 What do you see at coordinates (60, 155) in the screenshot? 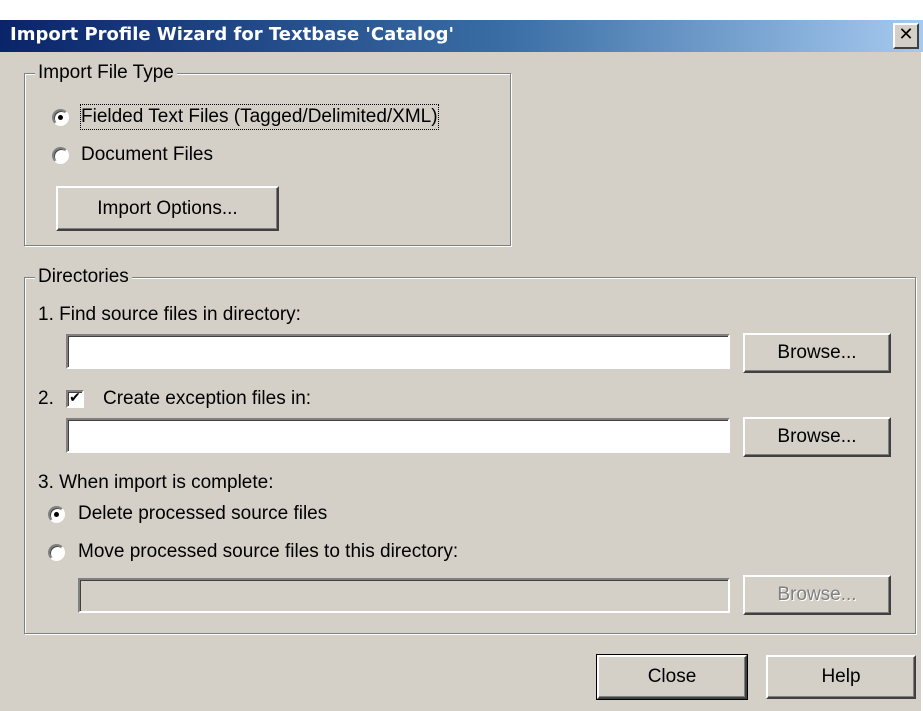
I see `document-files-radio` at bounding box center [60, 155].